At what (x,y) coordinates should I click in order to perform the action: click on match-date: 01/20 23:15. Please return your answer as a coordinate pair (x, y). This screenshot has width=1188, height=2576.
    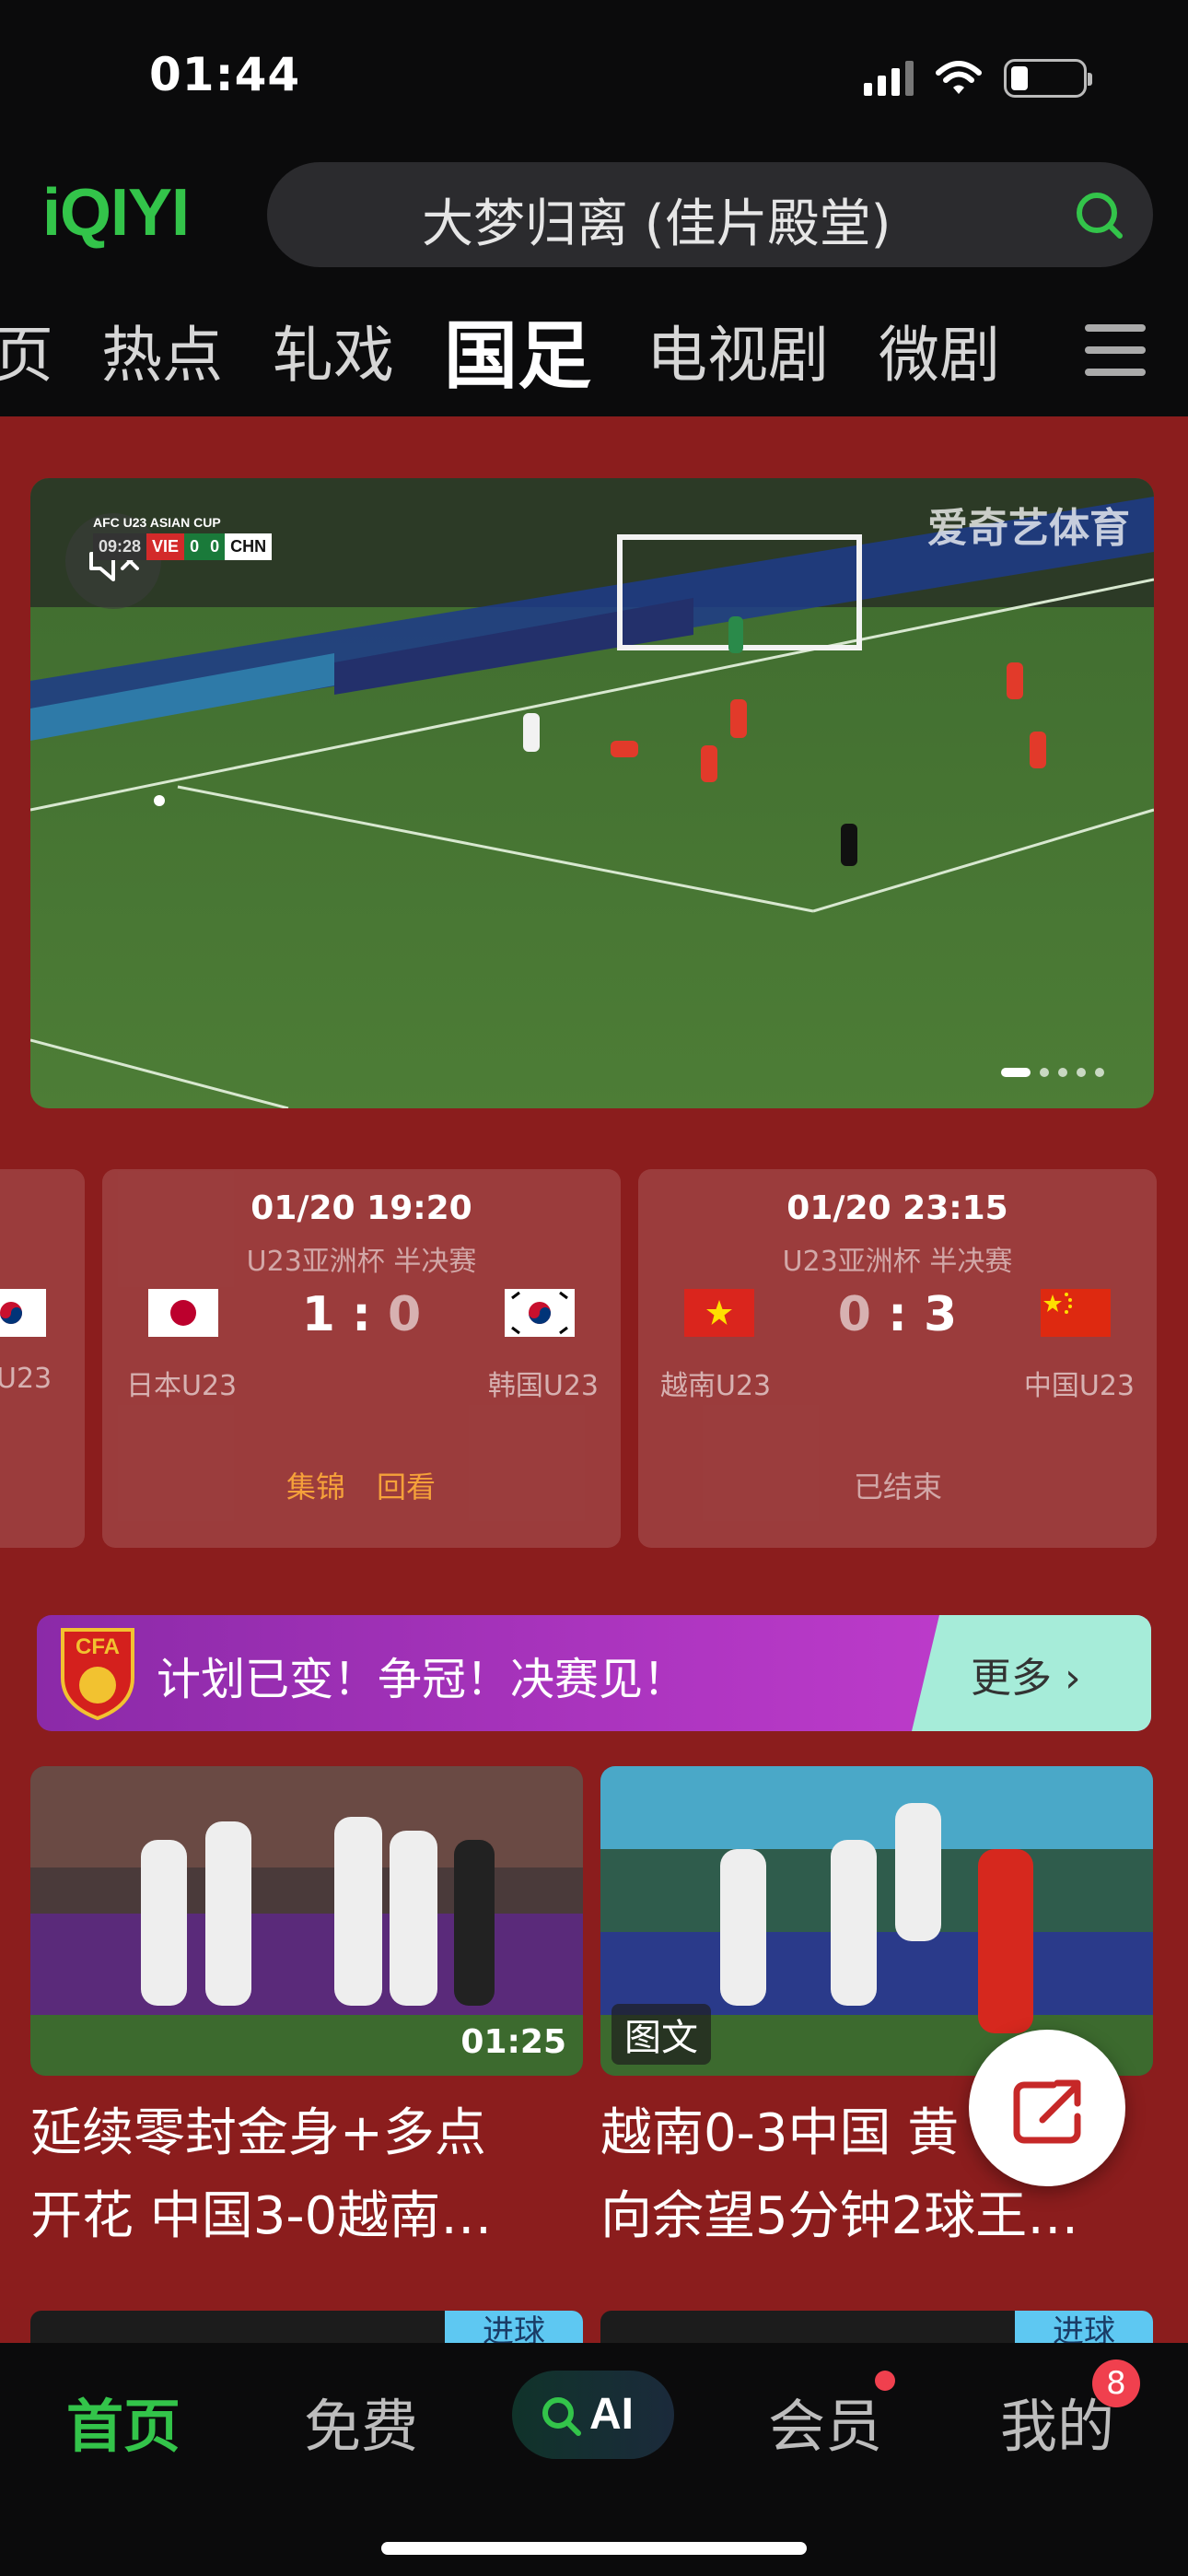
    Looking at the image, I should click on (897, 1208).